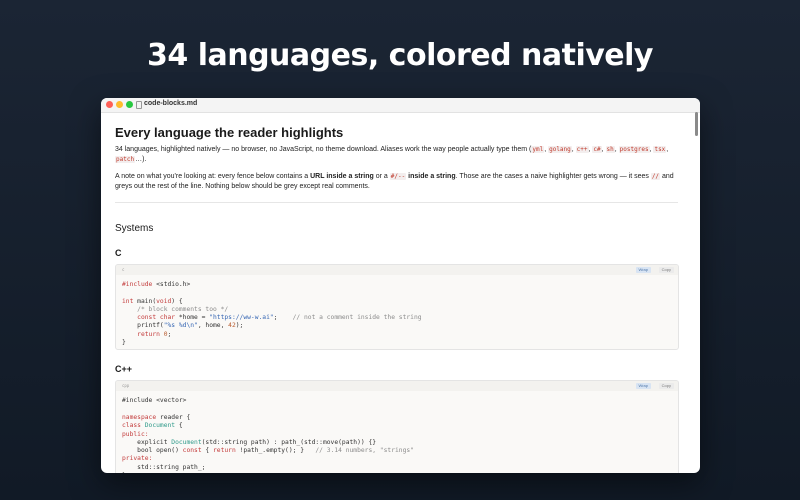  I want to click on minimize-window-button, so click(119, 104).